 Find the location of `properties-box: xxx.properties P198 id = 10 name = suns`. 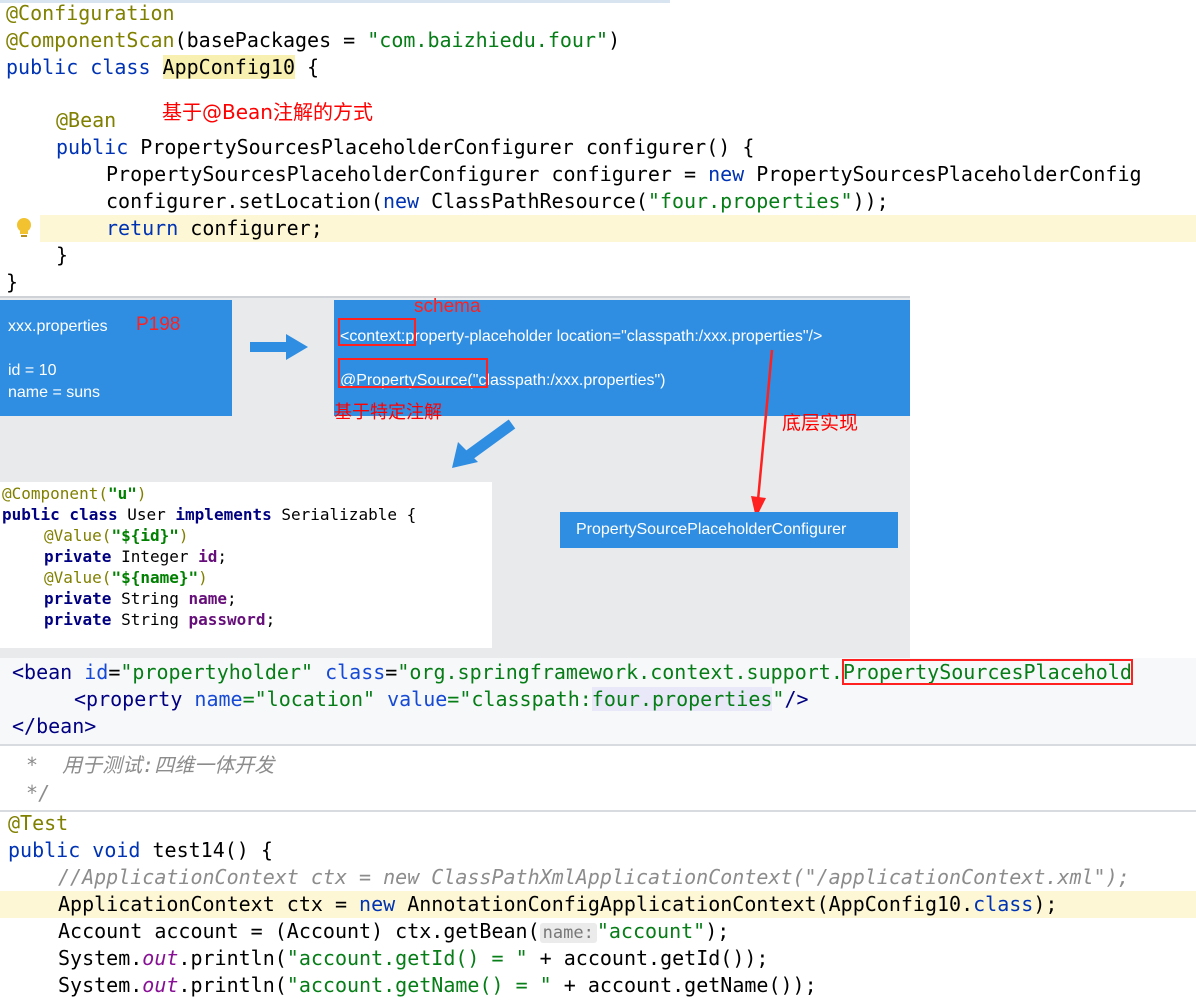

properties-box: xxx.properties P198 id = 10 name = suns is located at coordinates (116, 358).